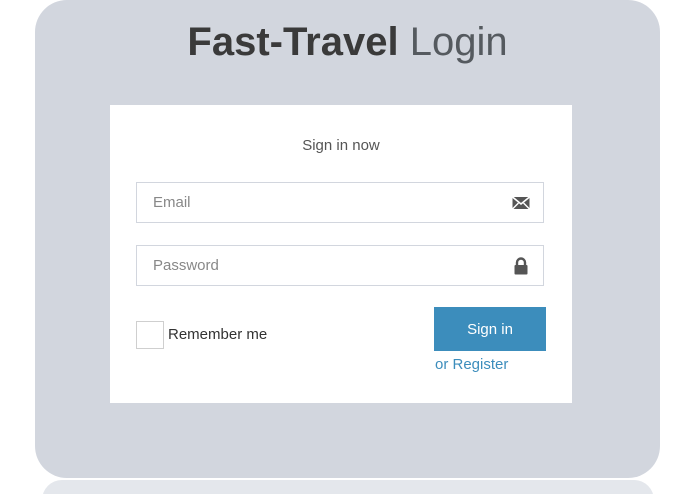 The image size is (695, 494). What do you see at coordinates (322, 202) in the screenshot?
I see `email-input` at bounding box center [322, 202].